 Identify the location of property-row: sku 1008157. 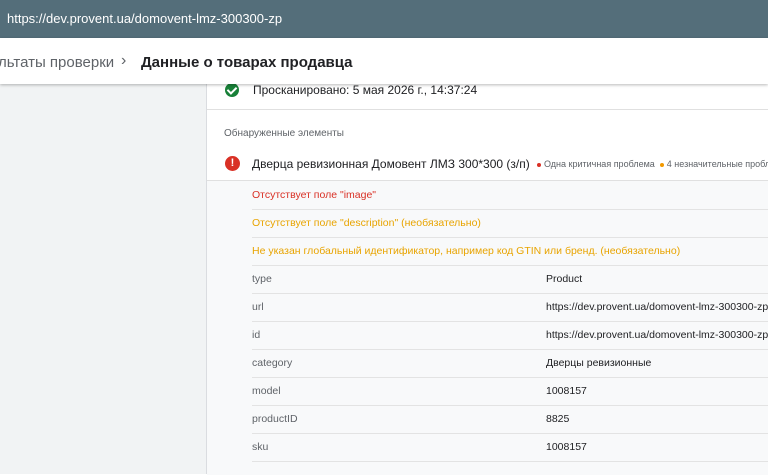
(510, 447).